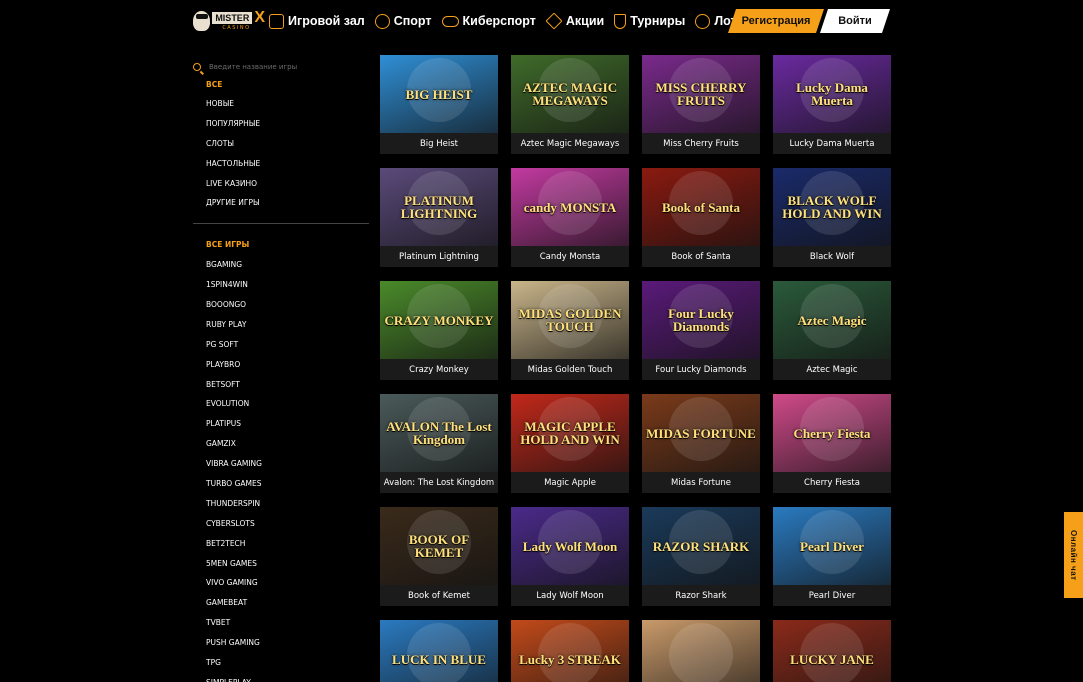 The width and height of the screenshot is (1083, 682). Describe the element at coordinates (658, 21) in the screenshot. I see `nav-label: Турниры` at that location.